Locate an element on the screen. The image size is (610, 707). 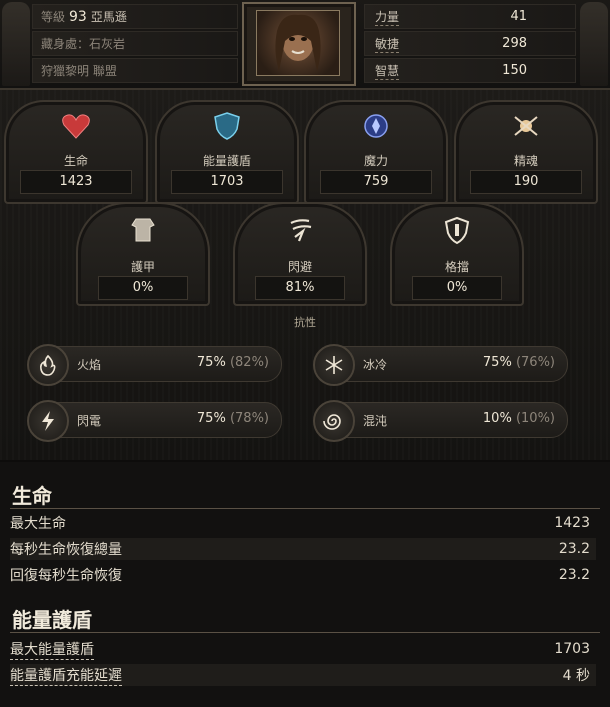
resistance-max: (10%) is located at coordinates (535, 418).